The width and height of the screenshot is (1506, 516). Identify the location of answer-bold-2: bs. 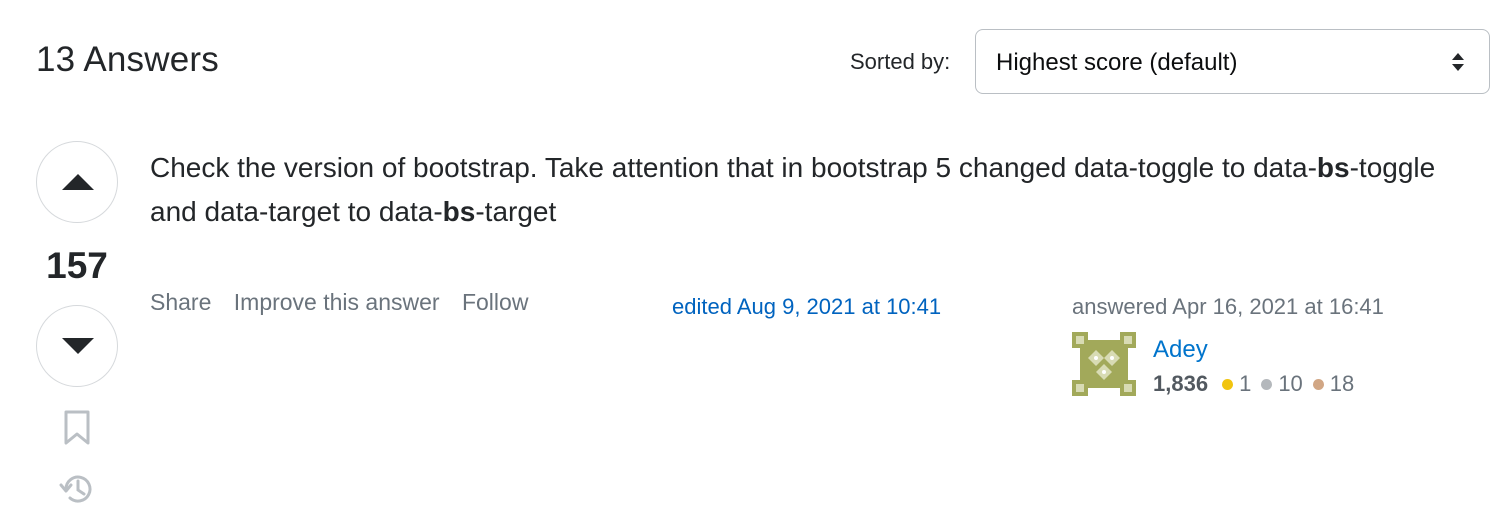
(459, 211).